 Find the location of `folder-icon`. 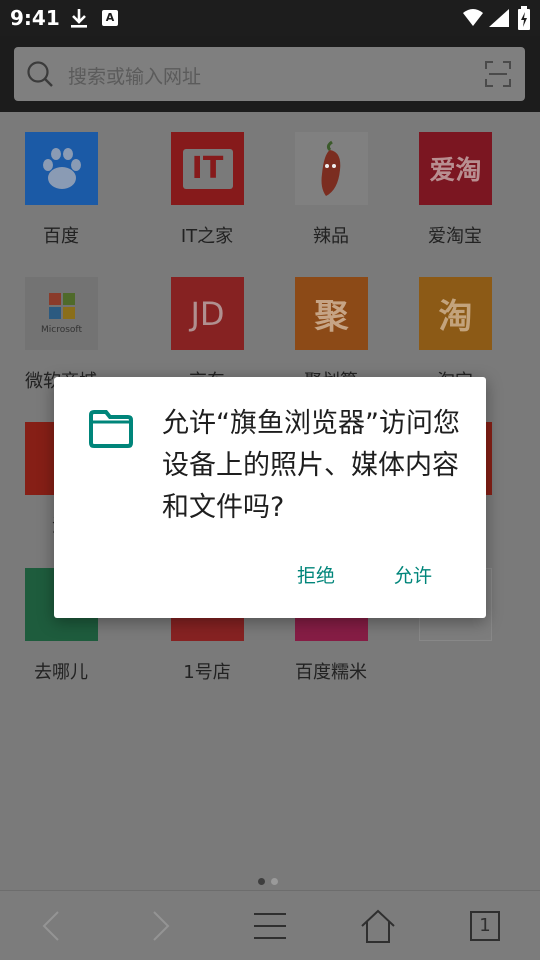

folder-icon is located at coordinates (111, 429).